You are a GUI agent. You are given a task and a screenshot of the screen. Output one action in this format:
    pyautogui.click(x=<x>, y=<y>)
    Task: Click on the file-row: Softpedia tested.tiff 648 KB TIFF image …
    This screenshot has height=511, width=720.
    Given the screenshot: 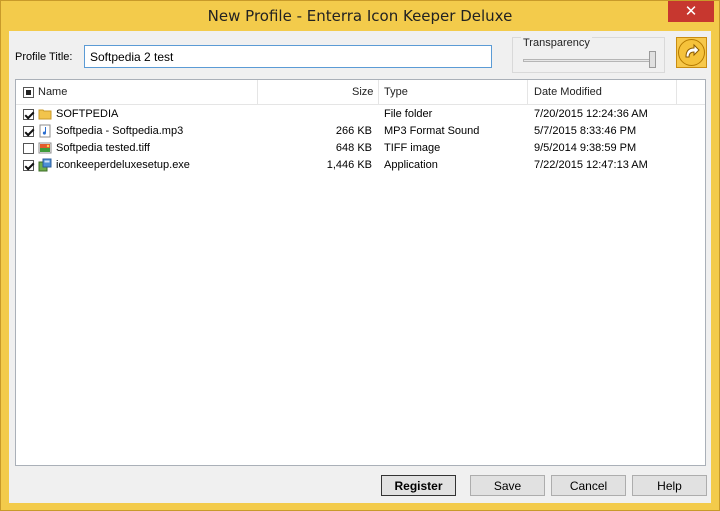 What is the action you would take?
    pyautogui.click(x=360, y=148)
    